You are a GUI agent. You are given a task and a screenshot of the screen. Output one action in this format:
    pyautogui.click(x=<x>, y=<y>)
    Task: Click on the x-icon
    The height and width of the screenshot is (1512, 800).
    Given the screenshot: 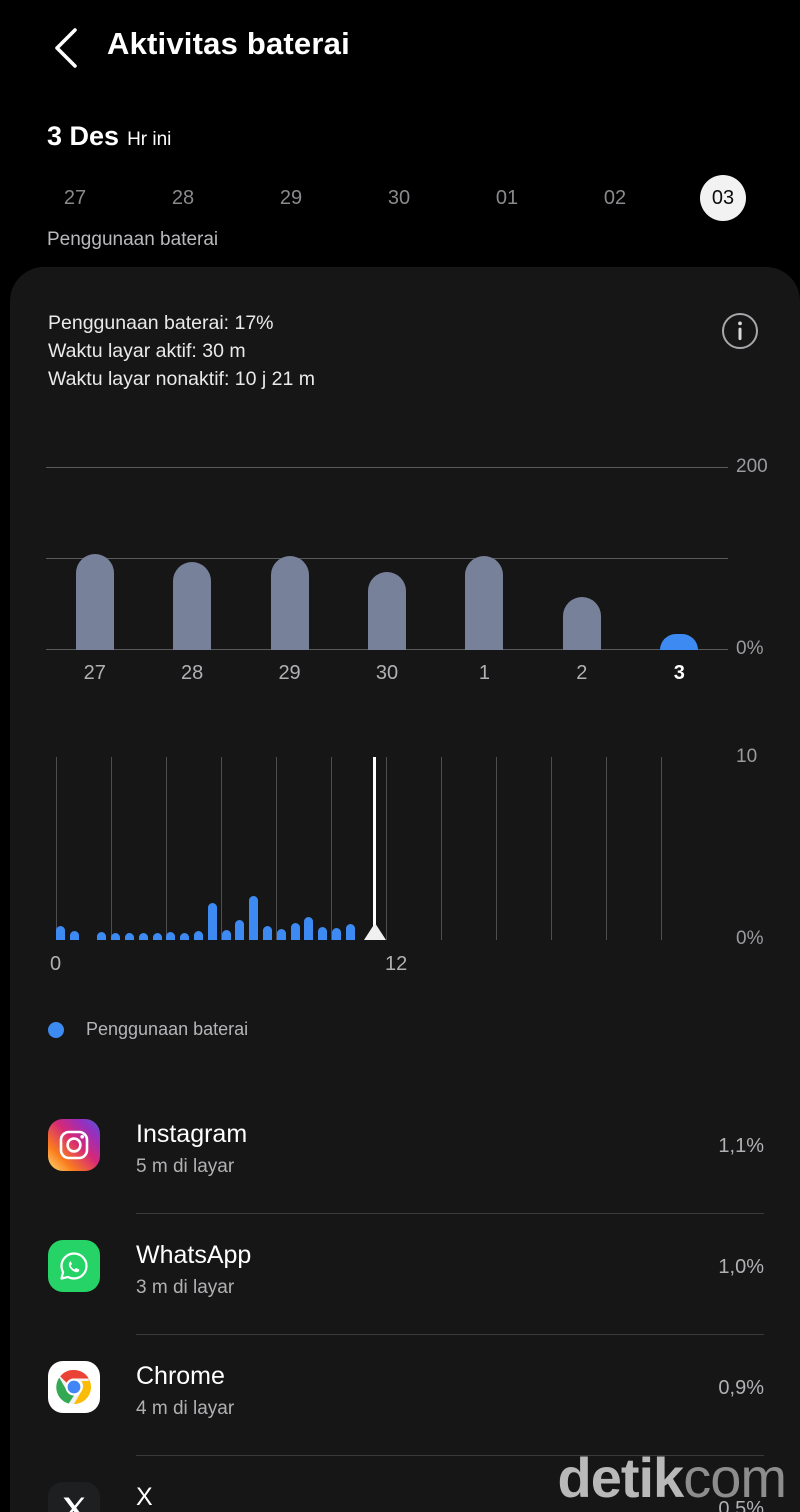 What is the action you would take?
    pyautogui.click(x=74, y=1497)
    